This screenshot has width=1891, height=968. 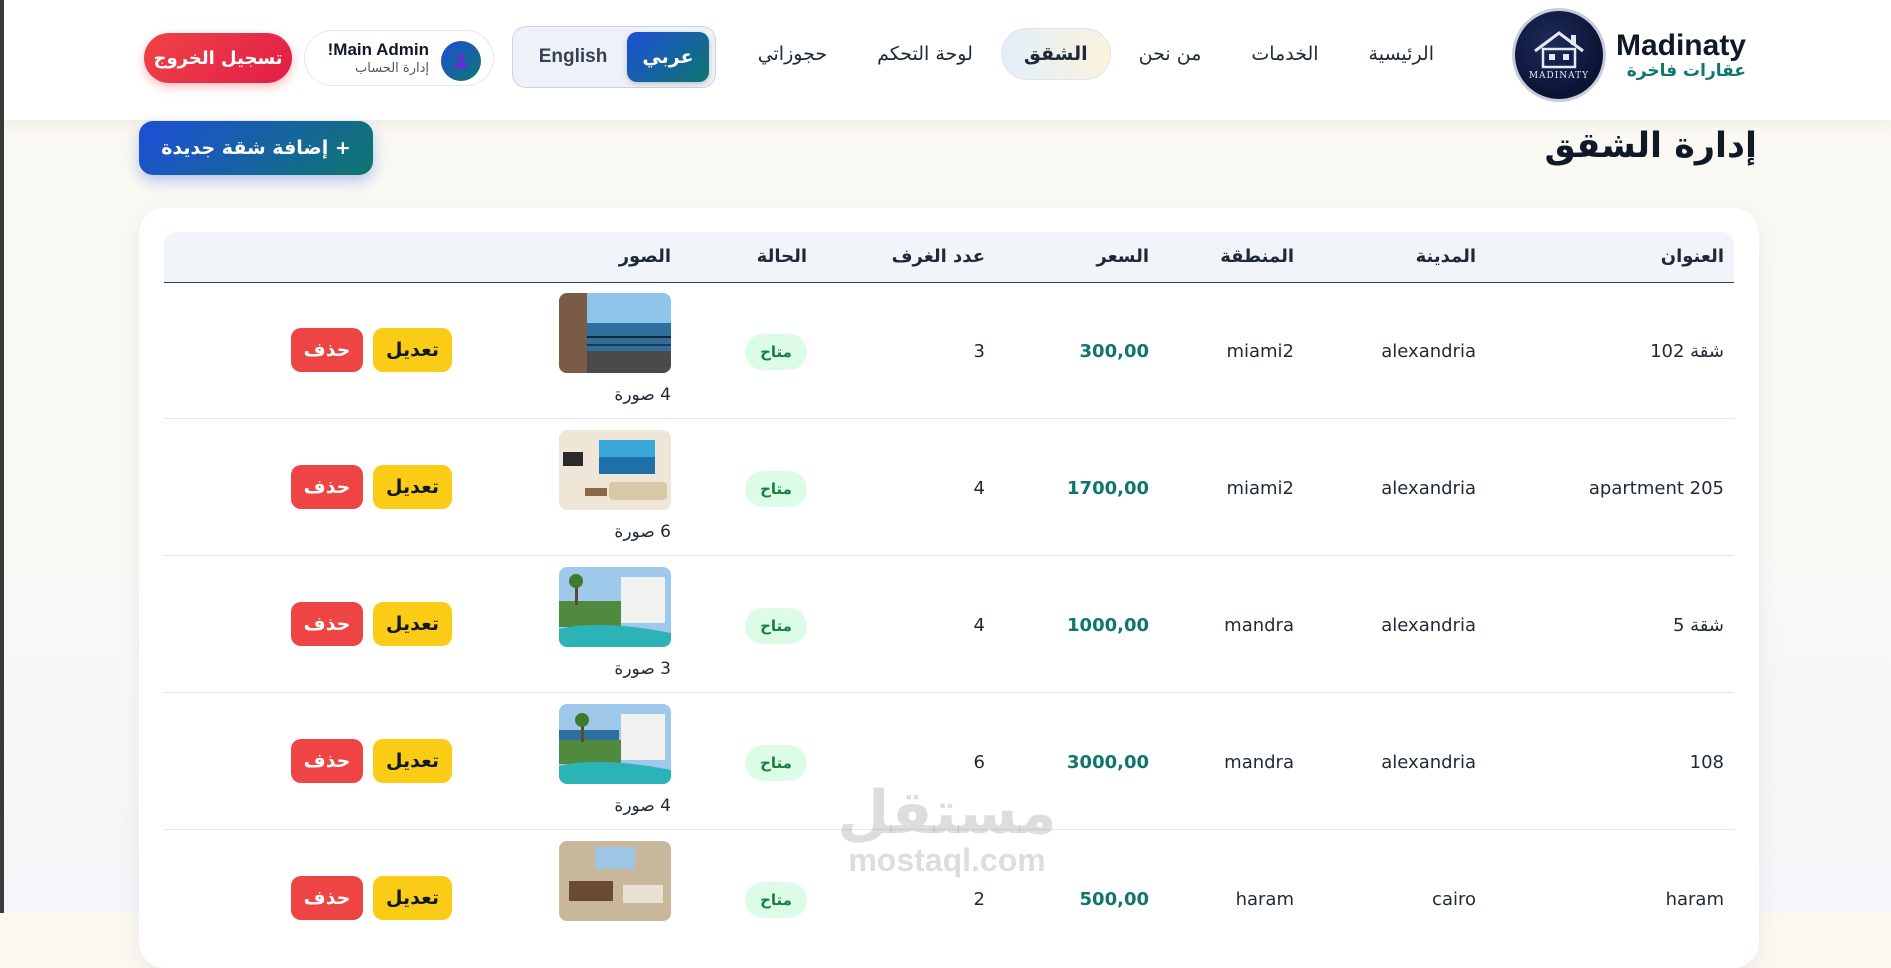 I want to click on cell-price: 500,00, so click(x=1114, y=899).